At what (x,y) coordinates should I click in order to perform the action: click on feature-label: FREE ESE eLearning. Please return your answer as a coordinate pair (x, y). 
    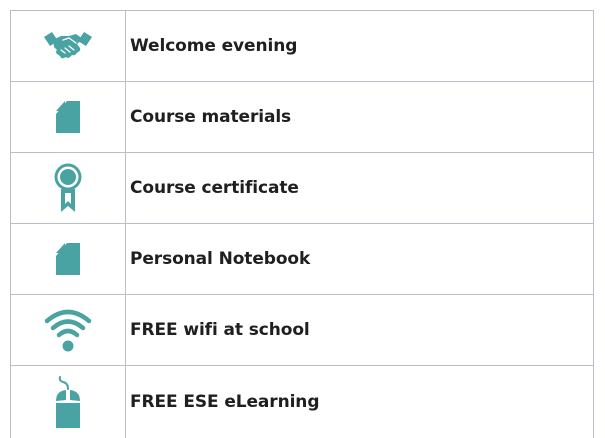
    Looking at the image, I should click on (359, 401).